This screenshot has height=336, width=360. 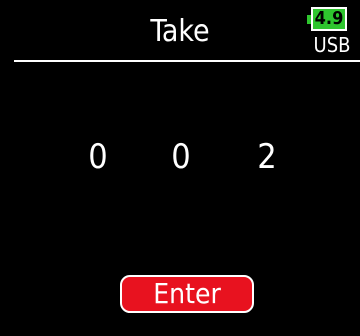 I want to click on header-divider, so click(x=187, y=61).